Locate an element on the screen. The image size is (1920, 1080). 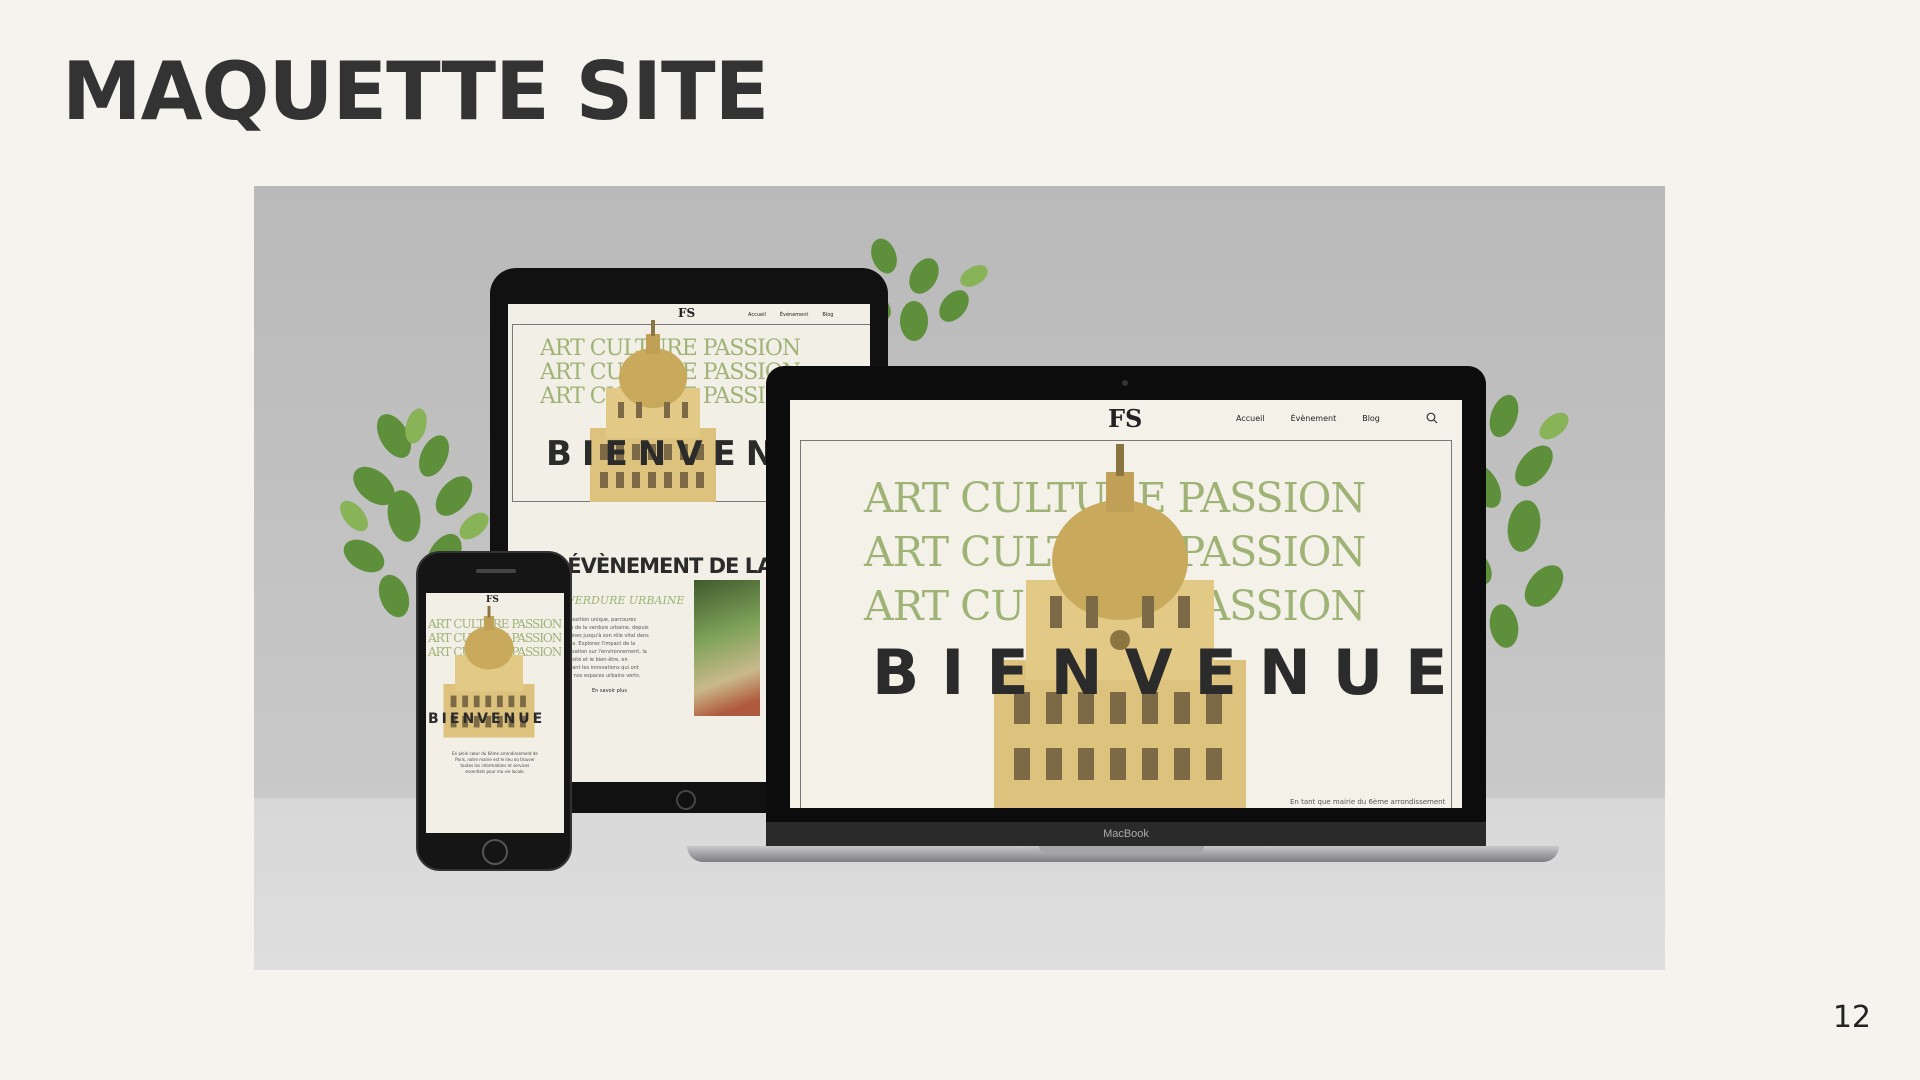
laptop-nav: Accueil Évènement Blog is located at coordinates (1308, 418).